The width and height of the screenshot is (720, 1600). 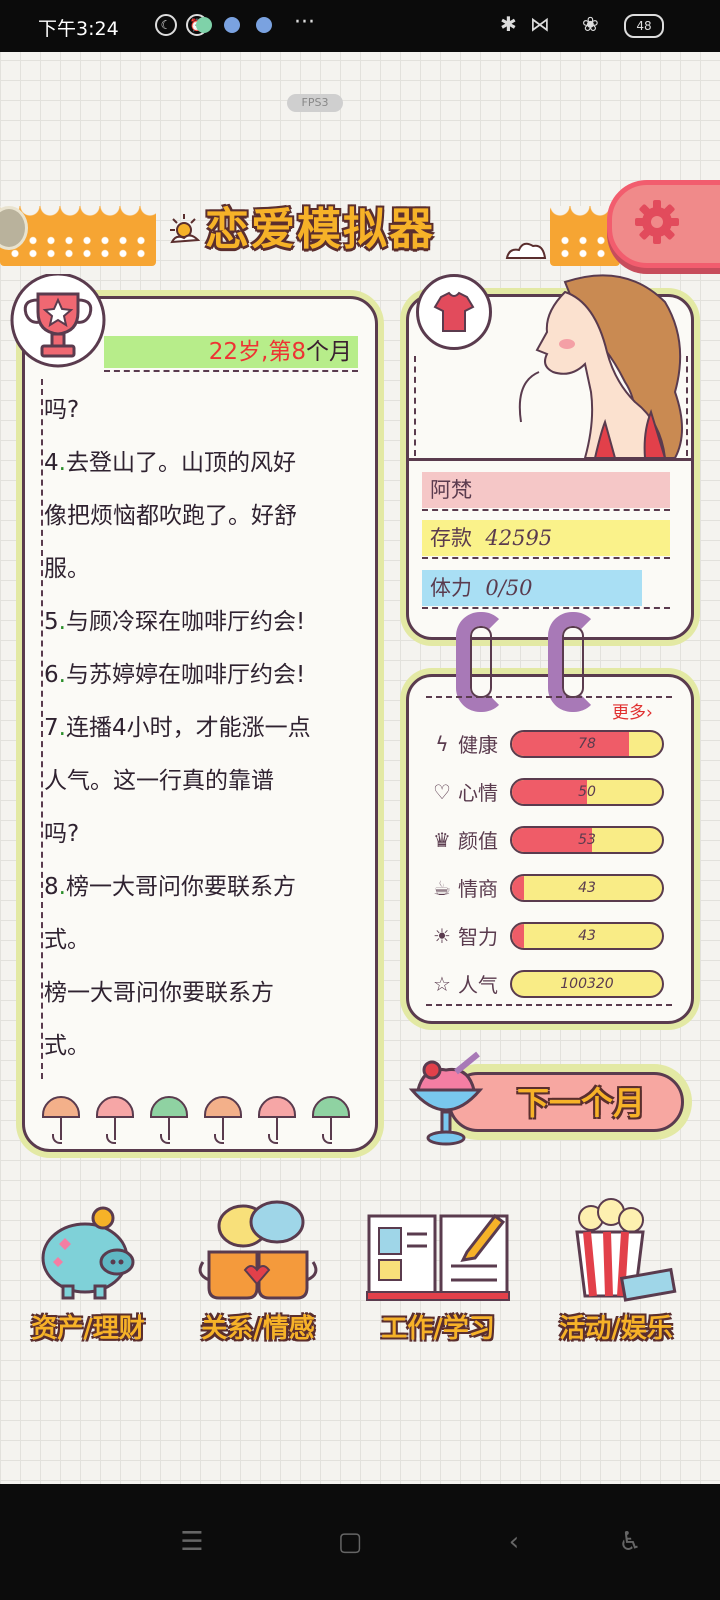 I want to click on stats-dash-bottom, so click(x=549, y=1005).